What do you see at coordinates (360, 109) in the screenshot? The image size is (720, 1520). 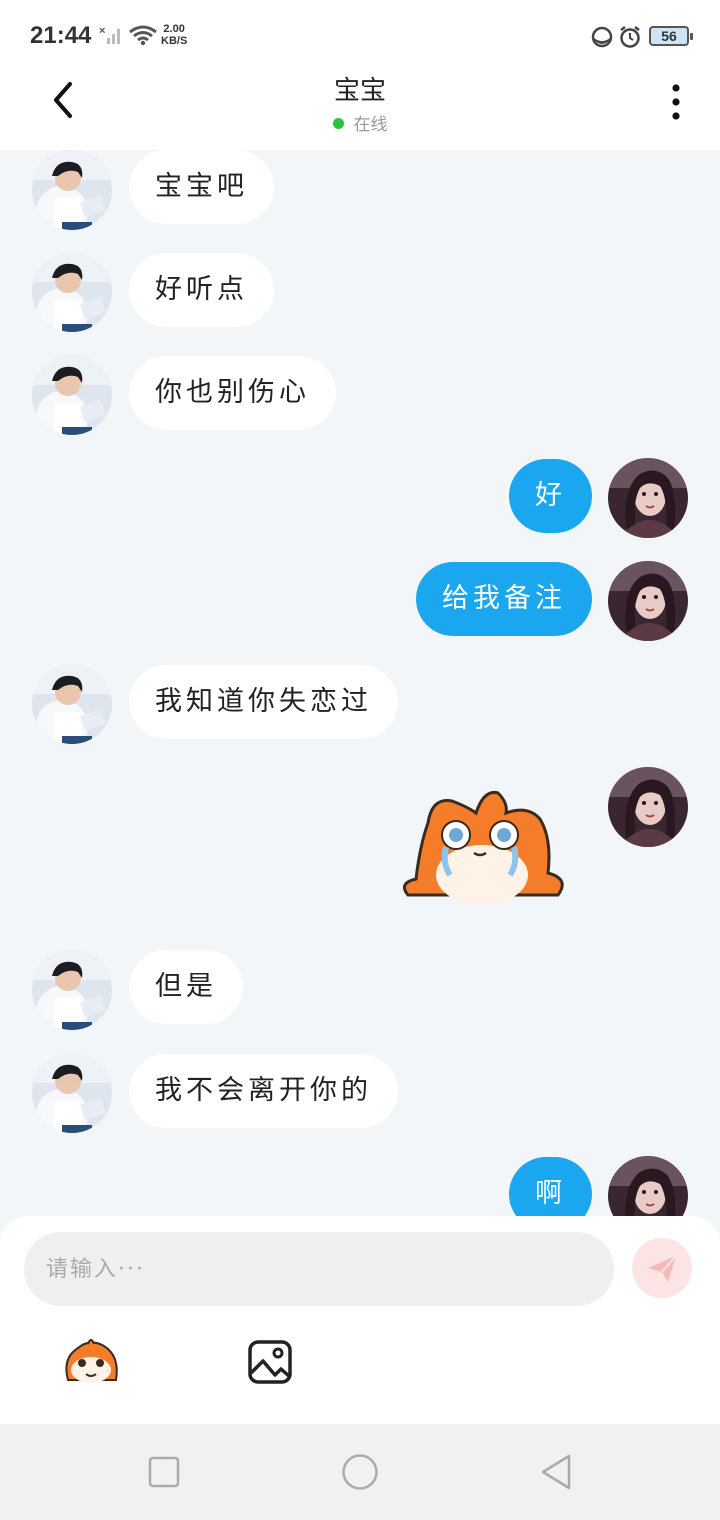 I see `chat-header: 宝宝 在线` at bounding box center [360, 109].